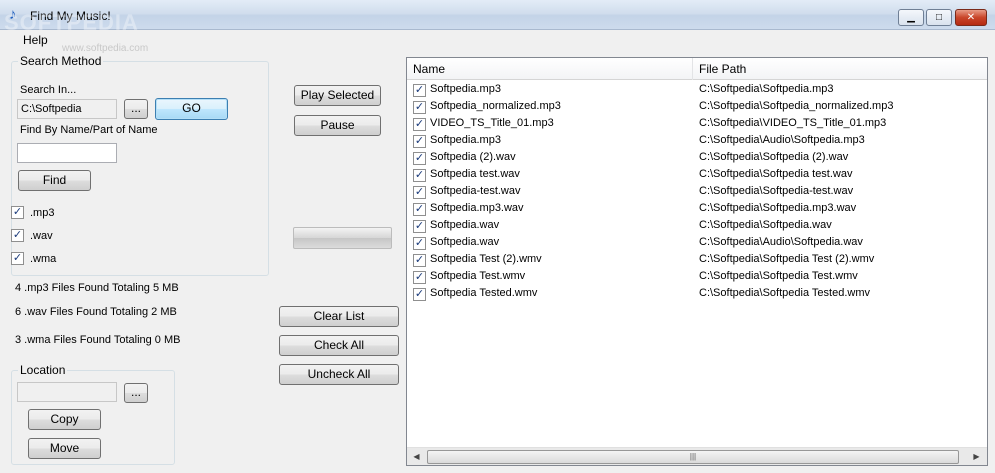 The height and width of the screenshot is (473, 995). I want to click on scroll-left-arrow-icon: ◀, so click(416, 457).